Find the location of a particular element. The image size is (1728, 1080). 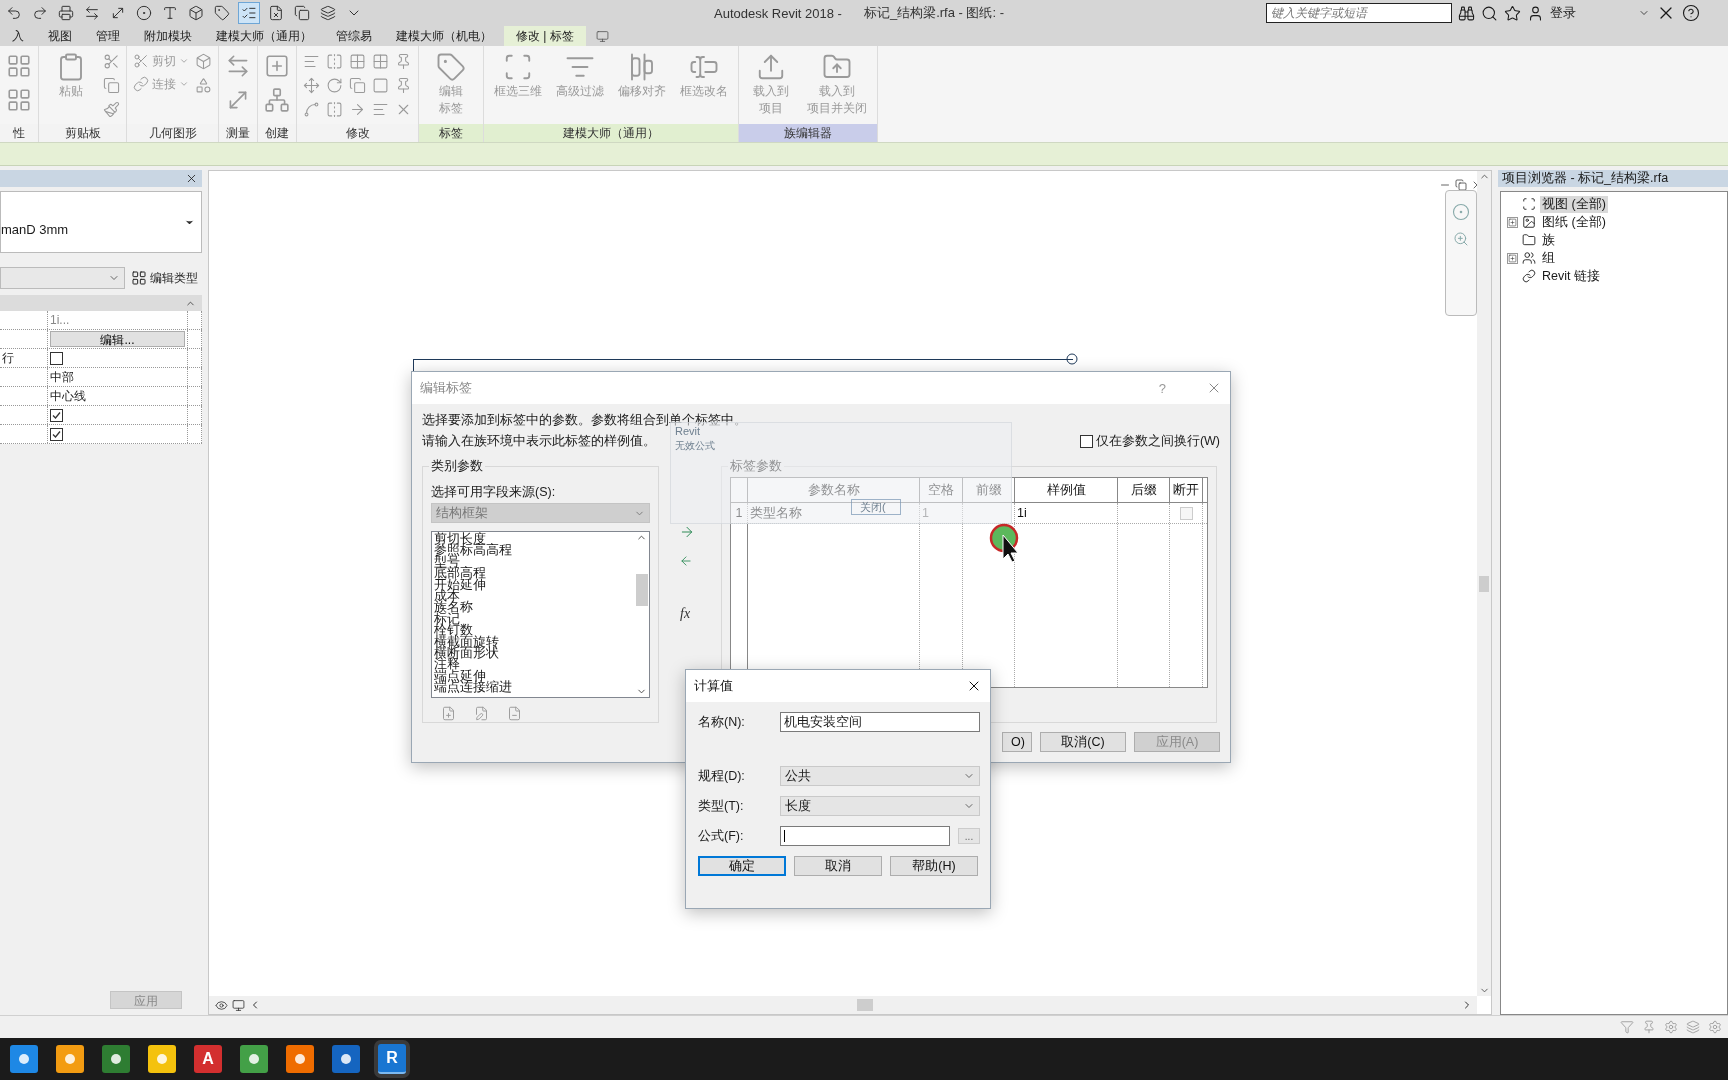

spline-icon is located at coordinates (311, 109).